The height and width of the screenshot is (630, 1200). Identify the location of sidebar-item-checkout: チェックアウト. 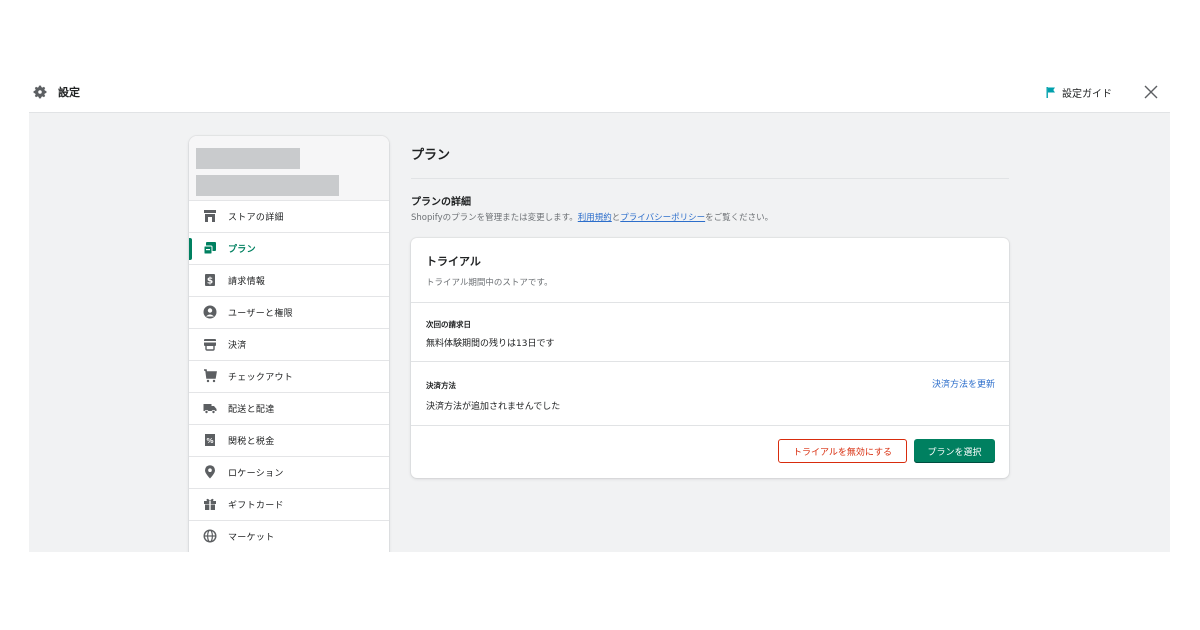
(289, 376).